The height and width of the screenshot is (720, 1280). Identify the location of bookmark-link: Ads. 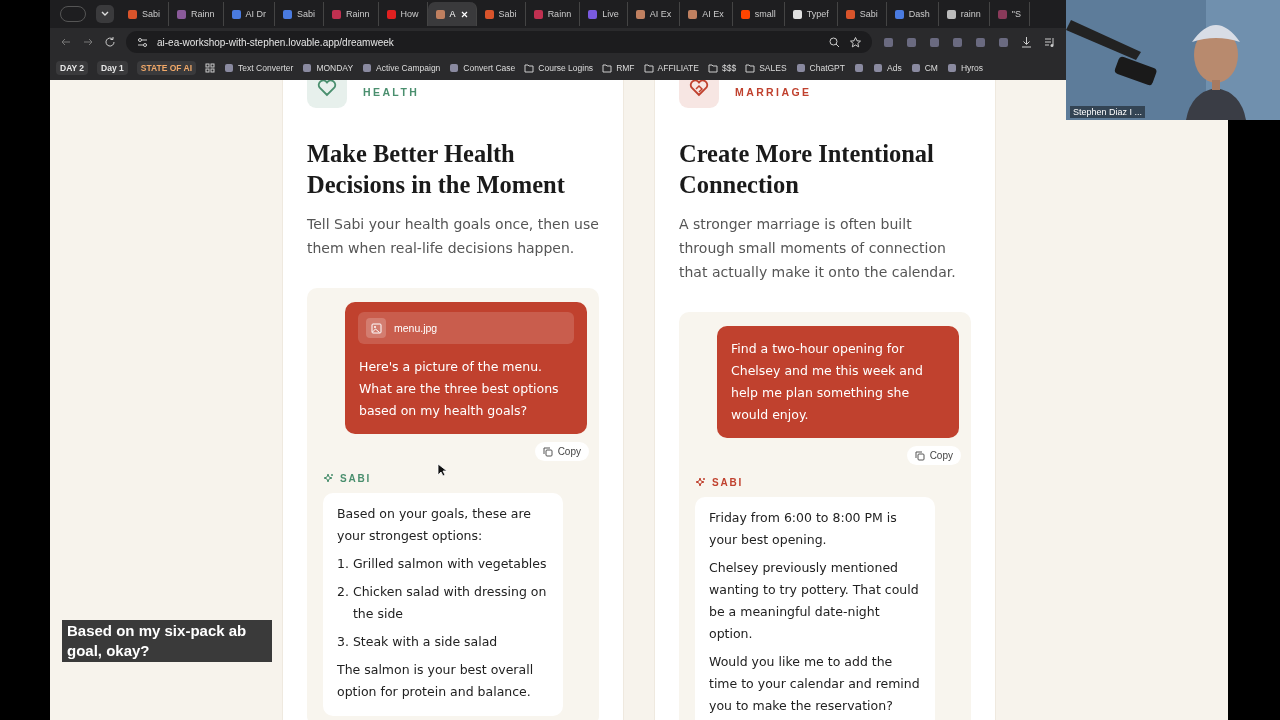
(894, 68).